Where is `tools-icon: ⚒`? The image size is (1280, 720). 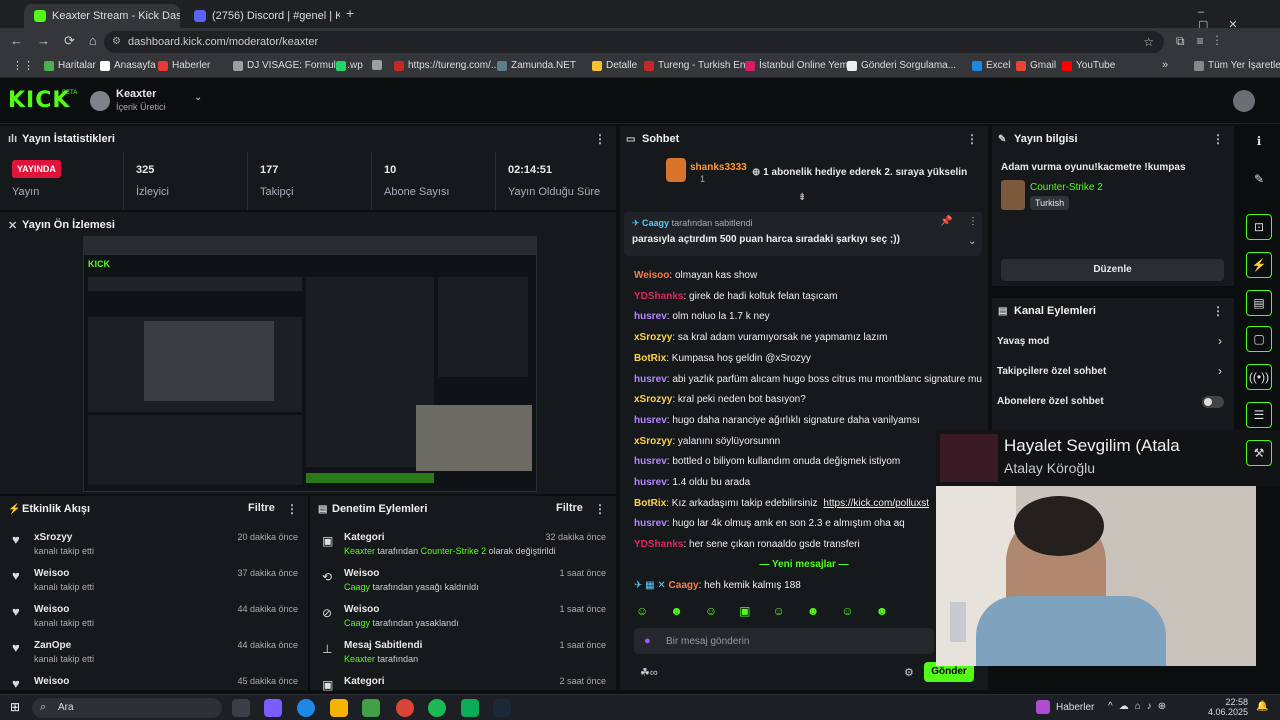
tools-icon: ⚒ is located at coordinates (1259, 453).